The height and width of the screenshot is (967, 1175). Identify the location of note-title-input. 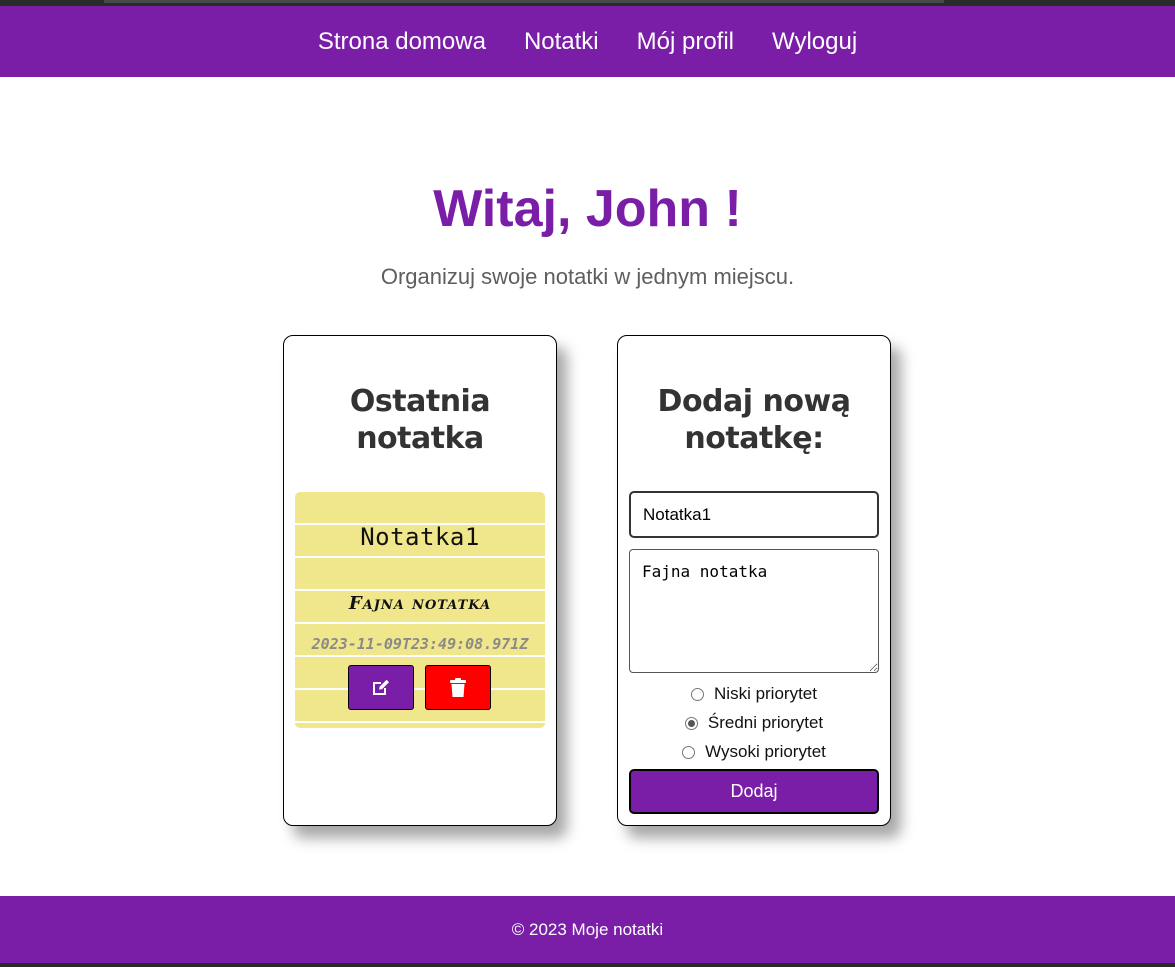
(754, 514).